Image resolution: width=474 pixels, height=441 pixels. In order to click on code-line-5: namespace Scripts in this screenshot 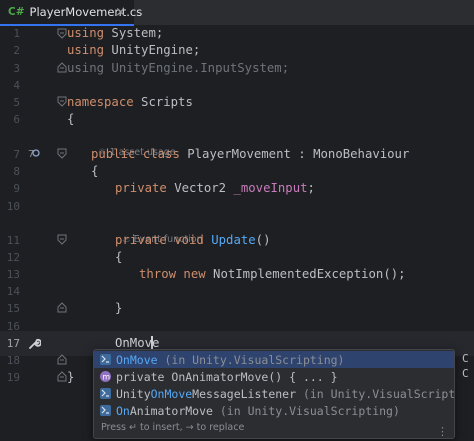, I will do `click(130, 102)`.